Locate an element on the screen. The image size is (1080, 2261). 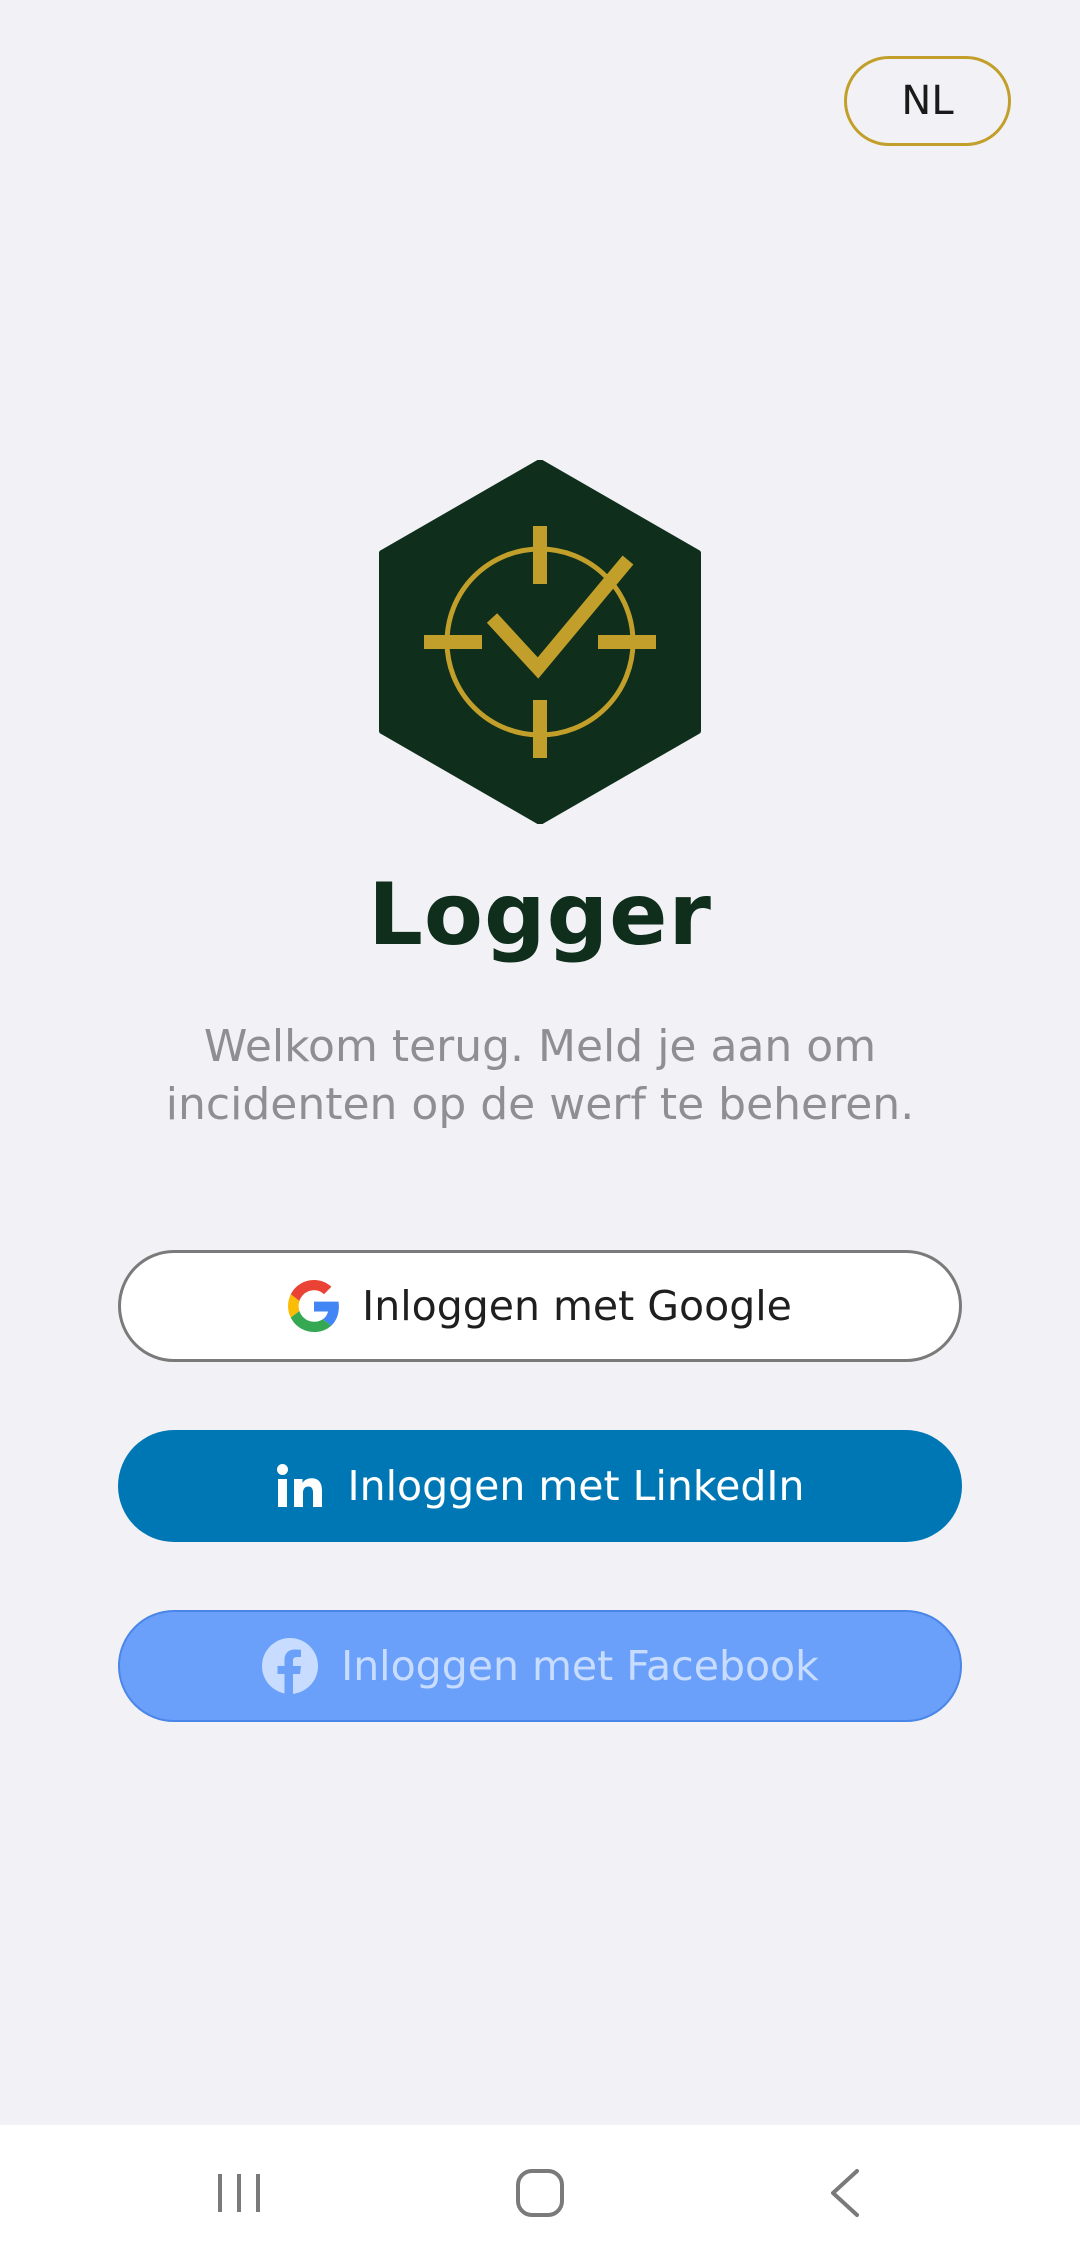
app-title: Logger is located at coordinates (540, 915).